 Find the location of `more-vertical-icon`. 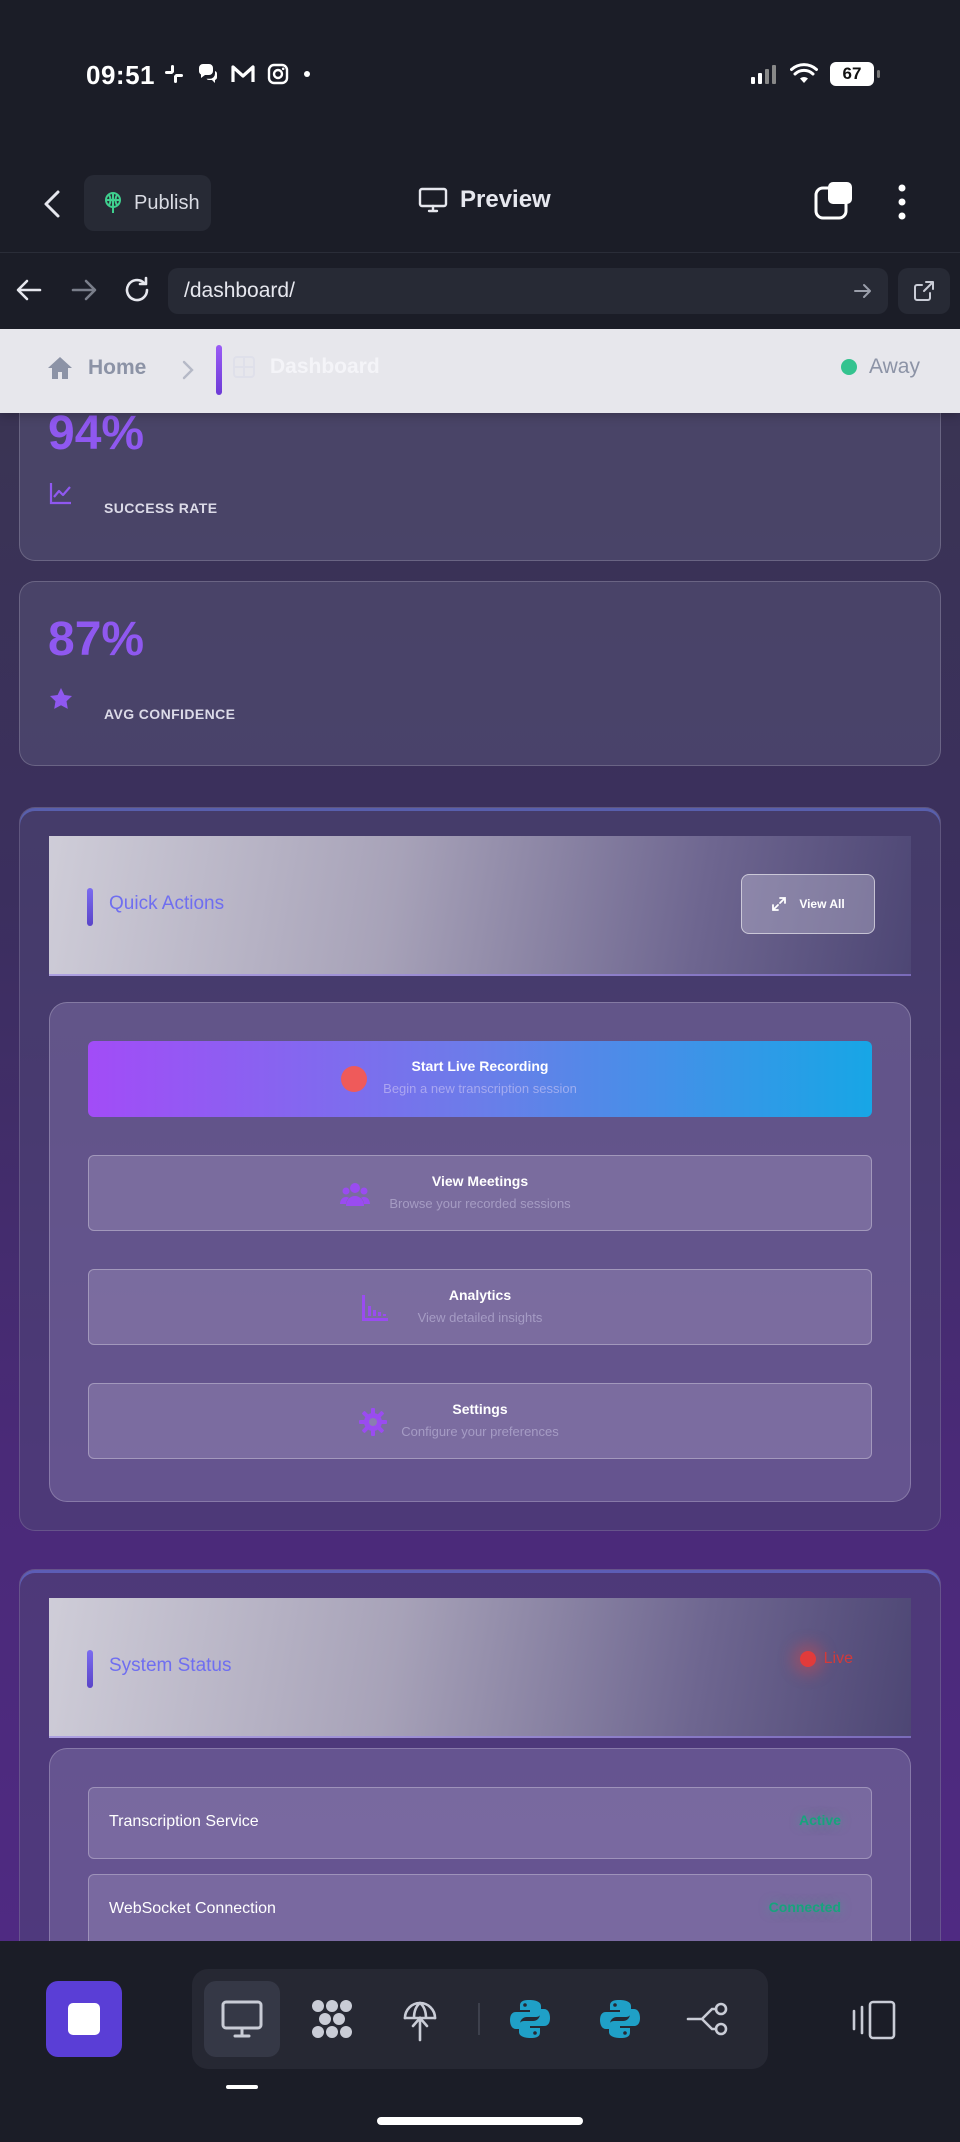

more-vertical-icon is located at coordinates (902, 202).